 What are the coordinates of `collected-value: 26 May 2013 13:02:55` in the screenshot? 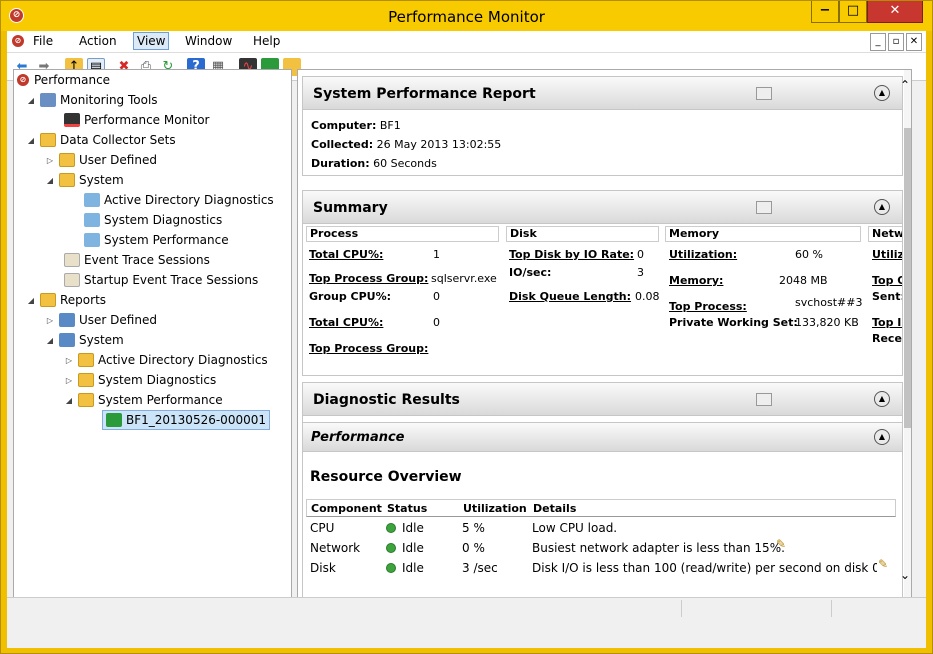 It's located at (439, 144).